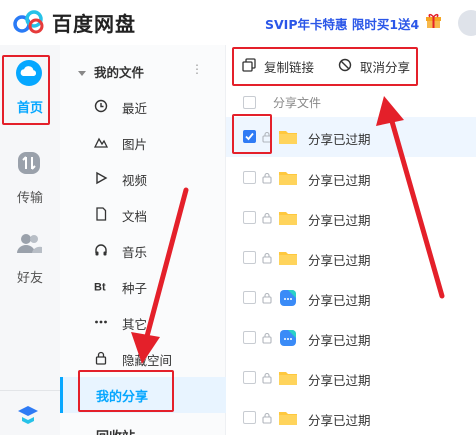 The width and height of the screenshot is (476, 435). Describe the element at coordinates (158, 216) in the screenshot. I see `nav-item-documents: 文档` at that location.